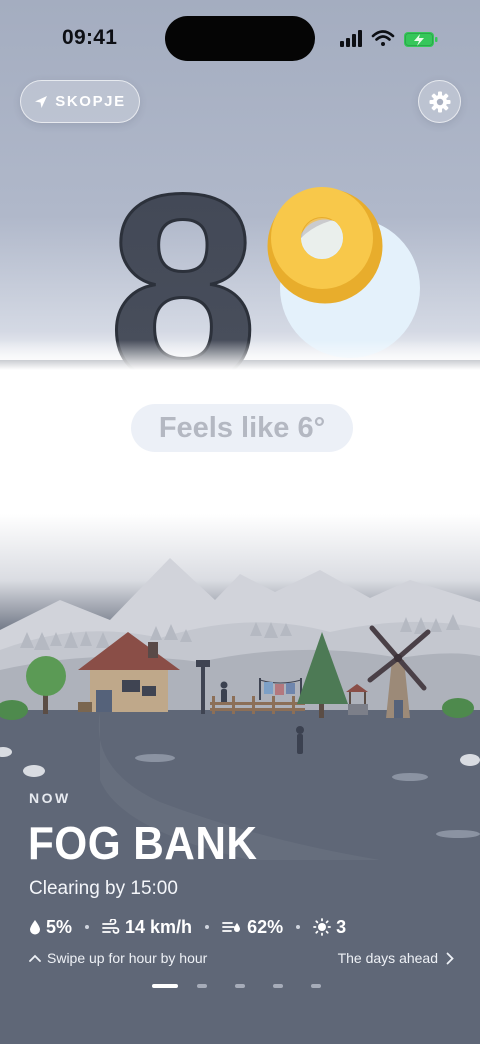  Describe the element at coordinates (143, 843) in the screenshot. I see `condition-title: FOG BANK` at that location.